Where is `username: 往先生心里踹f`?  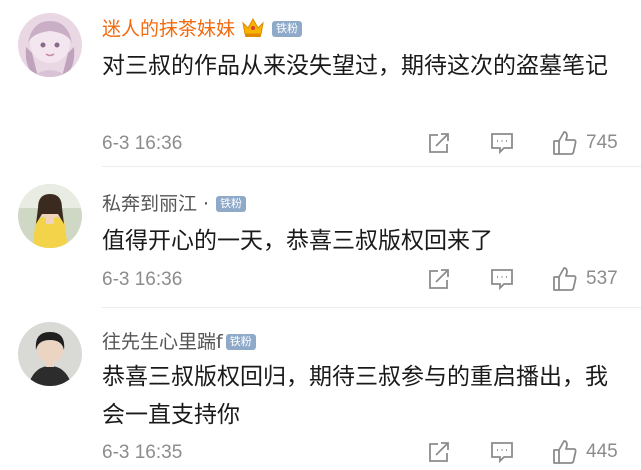 username: 往先生心里踹f is located at coordinates (162, 342).